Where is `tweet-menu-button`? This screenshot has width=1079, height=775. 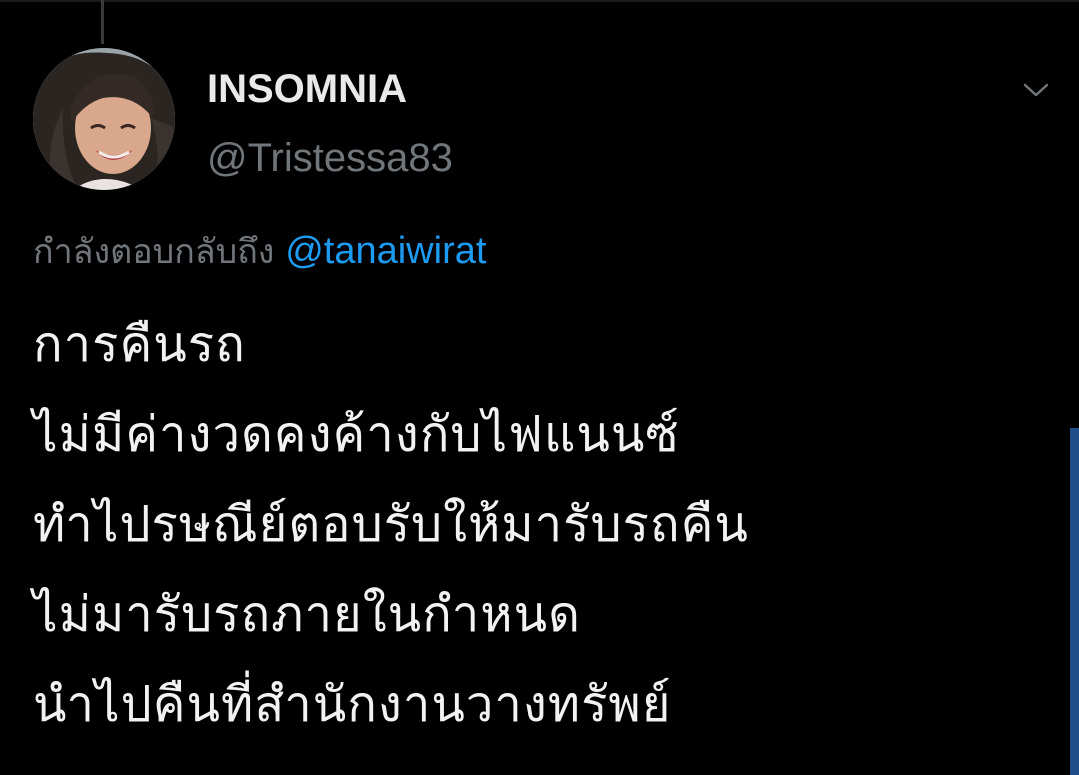 tweet-menu-button is located at coordinates (1036, 90).